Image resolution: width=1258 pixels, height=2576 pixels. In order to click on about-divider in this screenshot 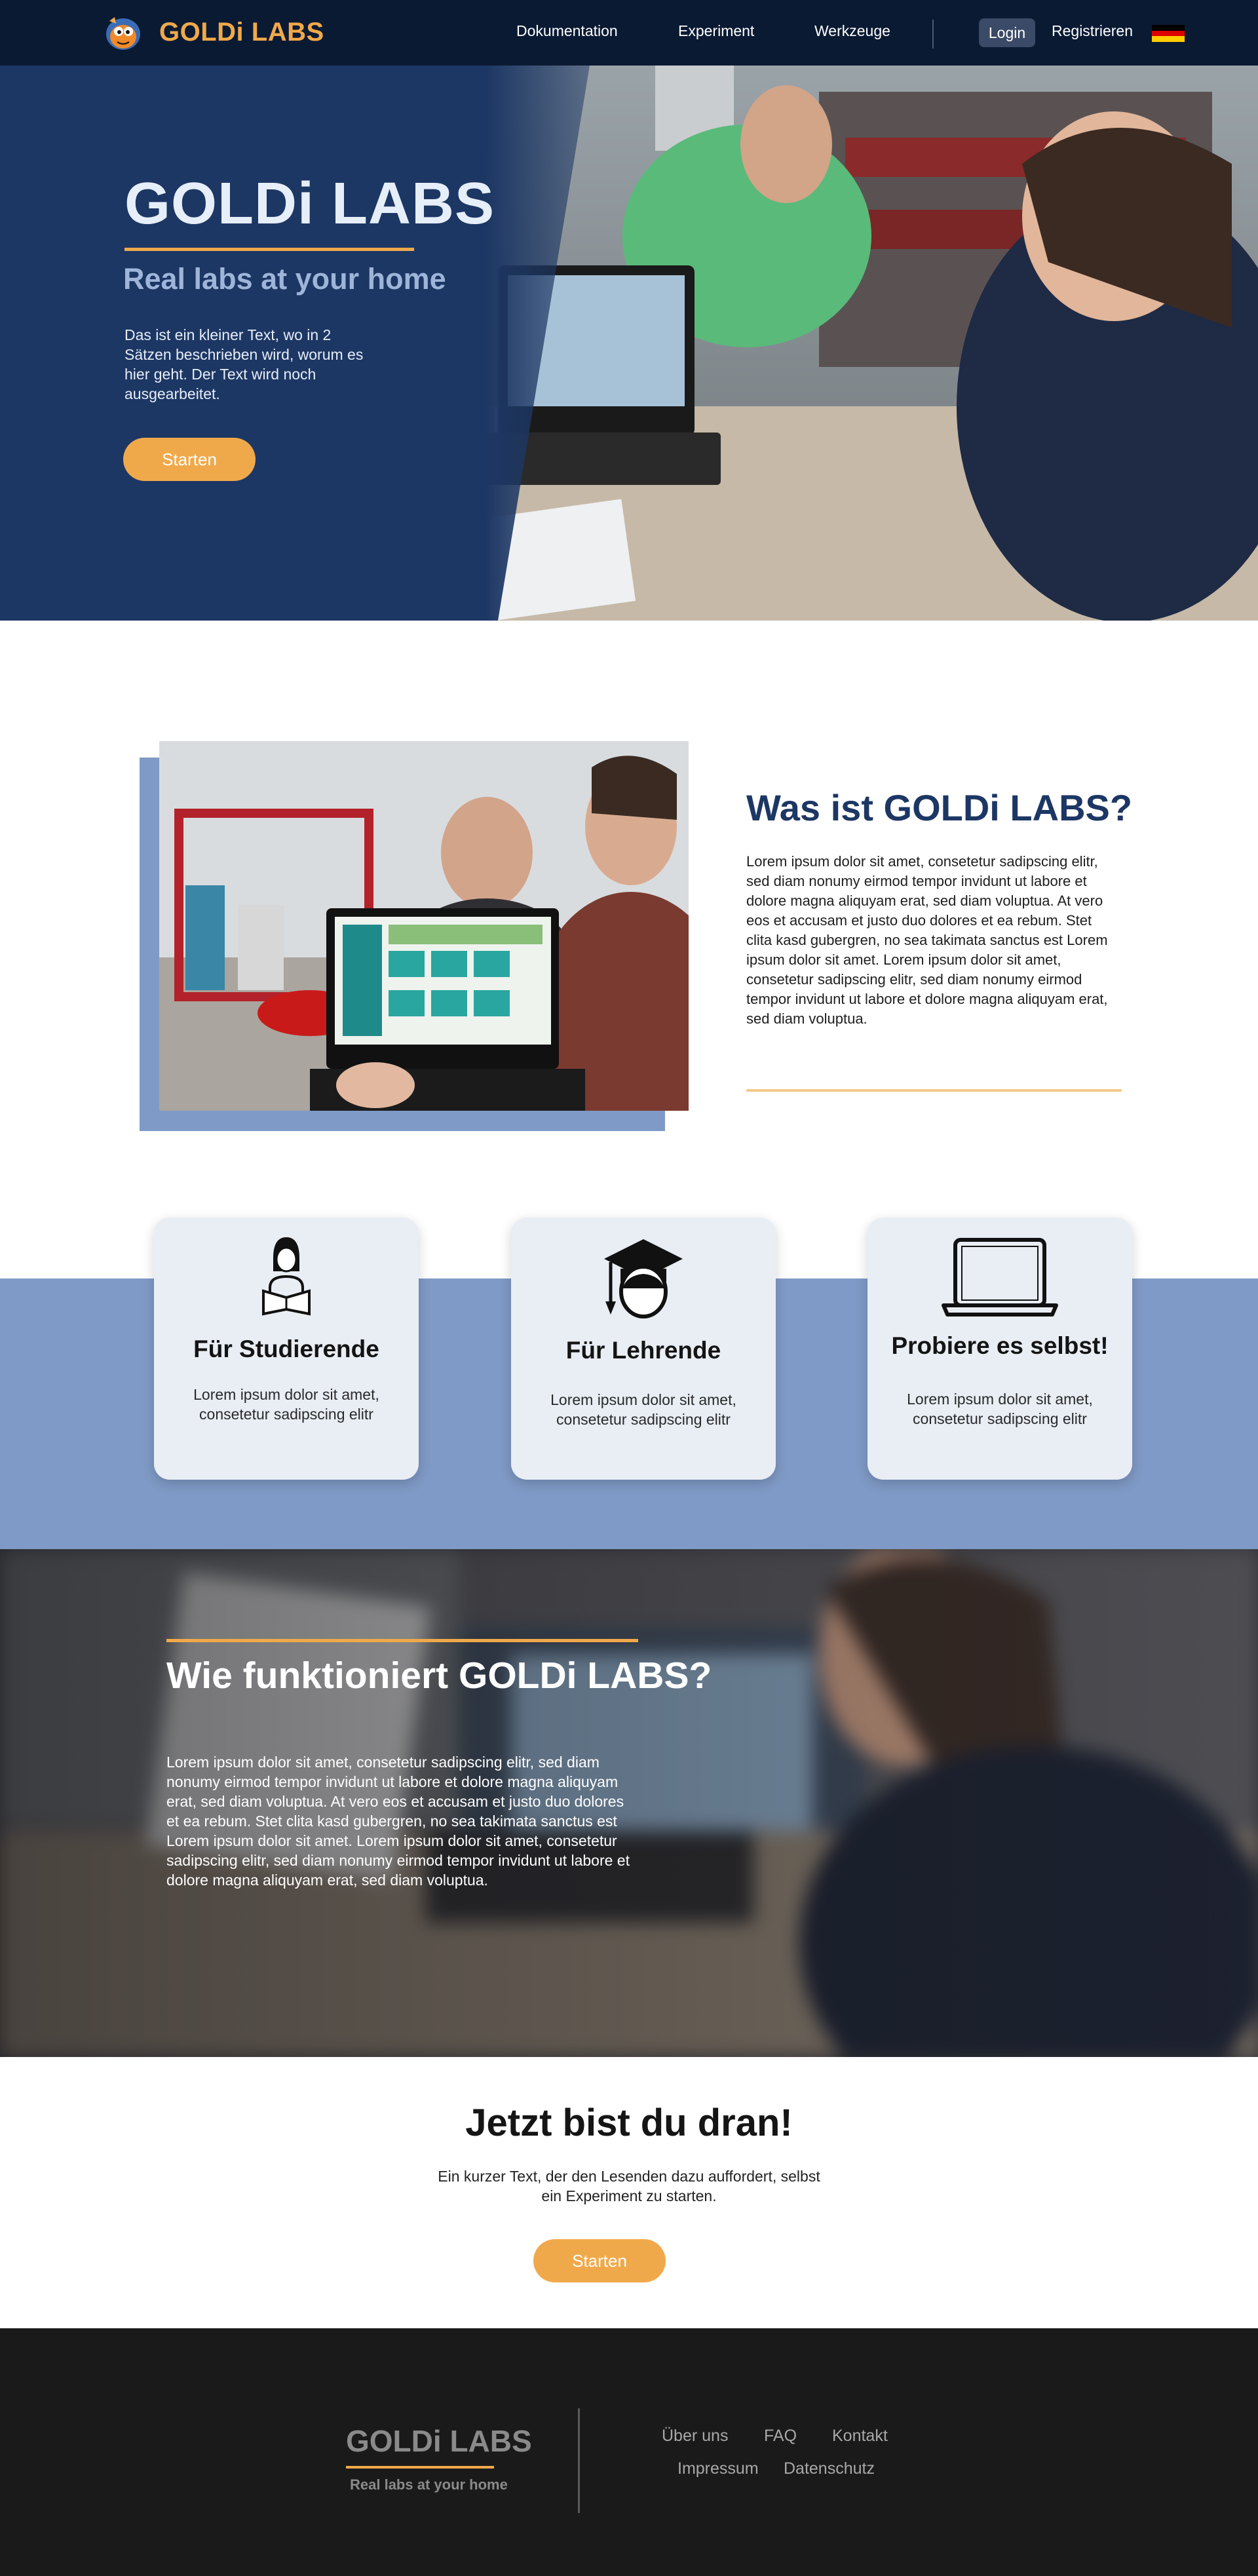, I will do `click(934, 1090)`.